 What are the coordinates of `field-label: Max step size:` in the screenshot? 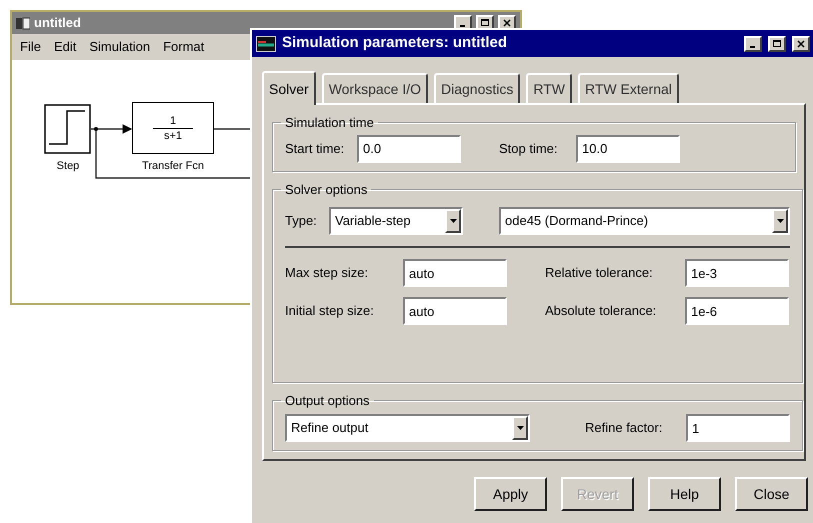 It's located at (327, 273).